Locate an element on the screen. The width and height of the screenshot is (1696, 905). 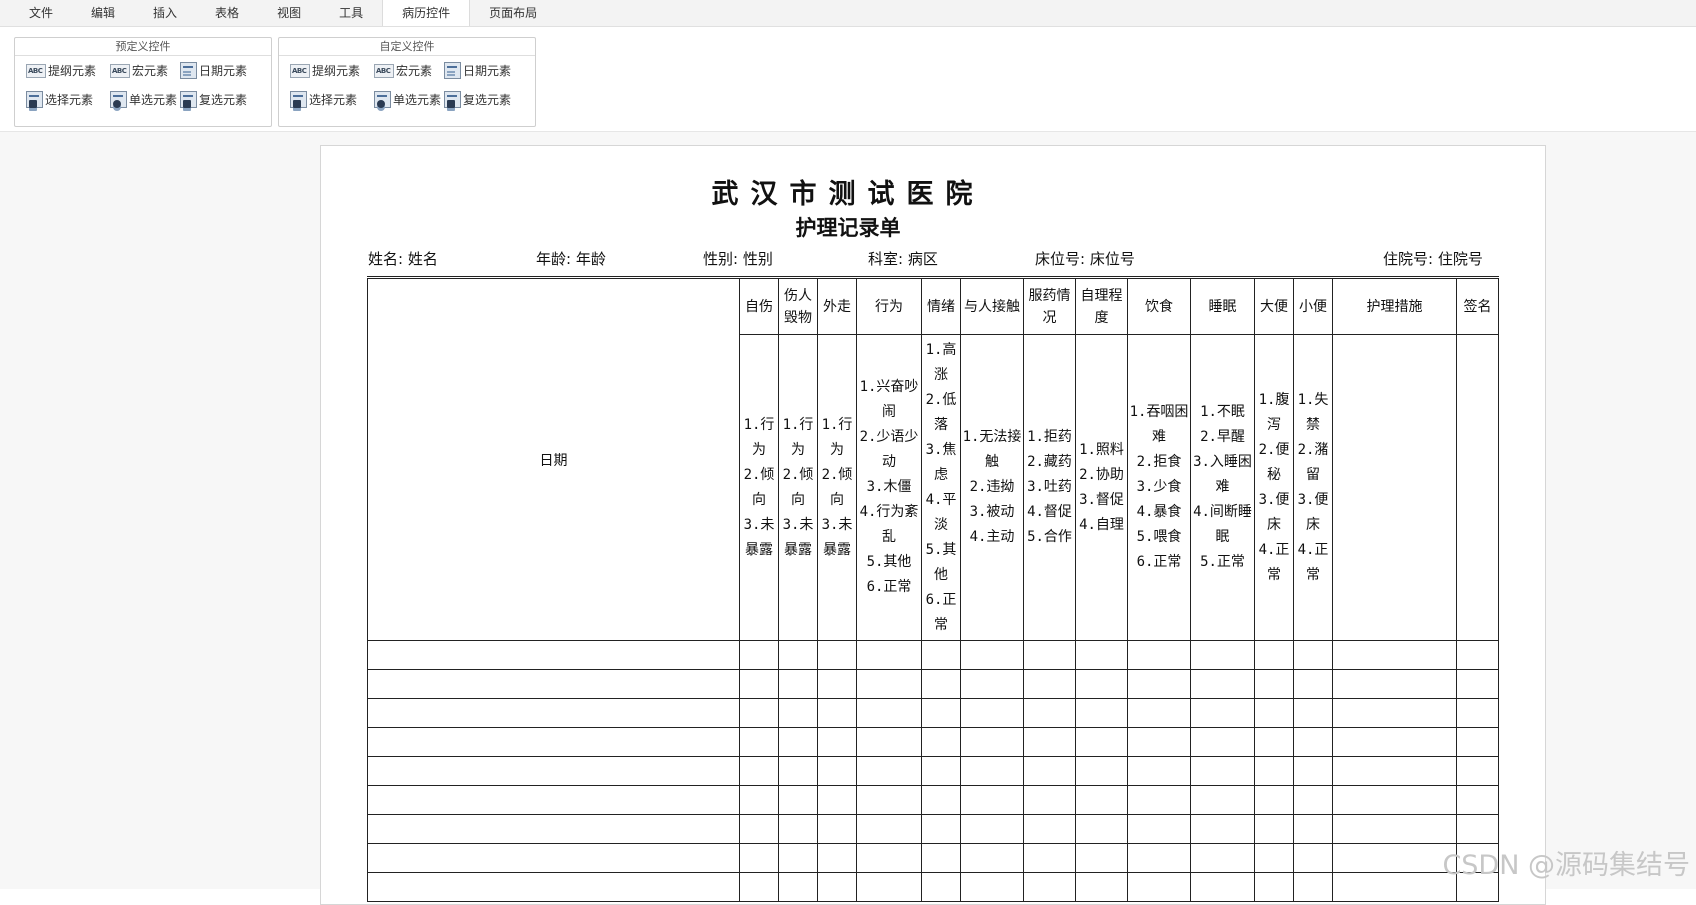
ribbon-button-0-1: ABC 宏元素 is located at coordinates (139, 70).